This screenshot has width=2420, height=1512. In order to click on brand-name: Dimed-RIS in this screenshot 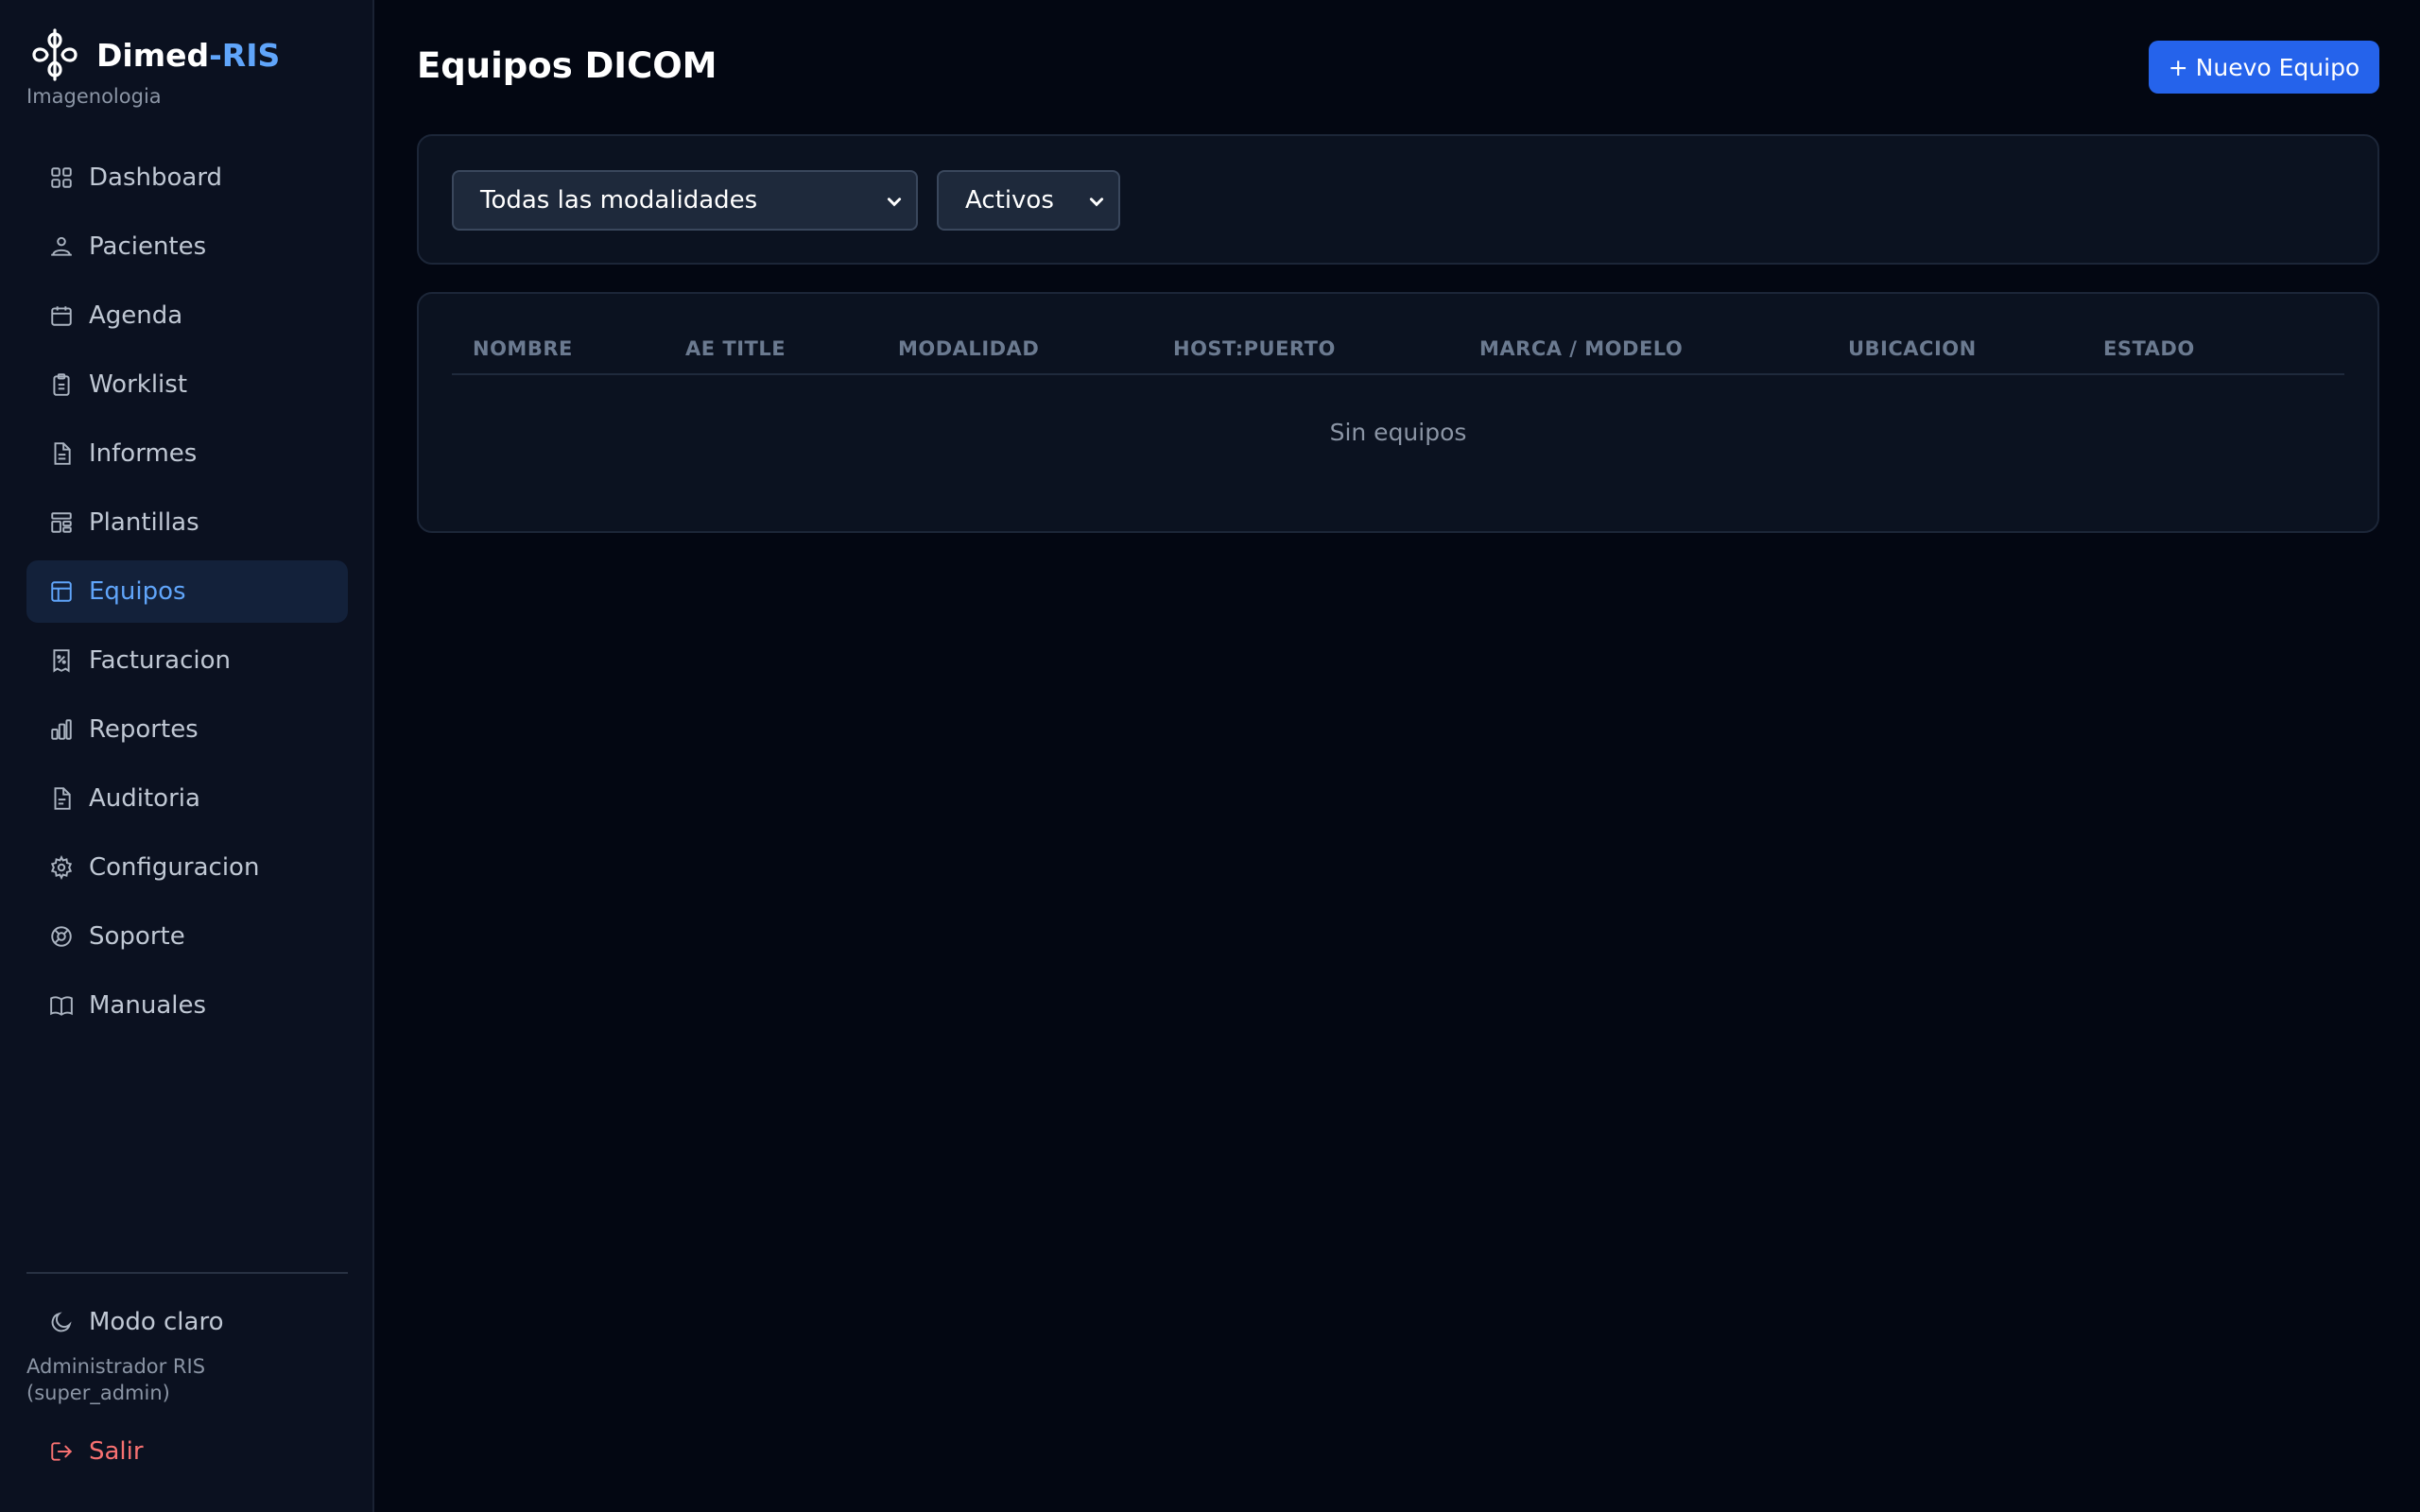, I will do `click(188, 55)`.